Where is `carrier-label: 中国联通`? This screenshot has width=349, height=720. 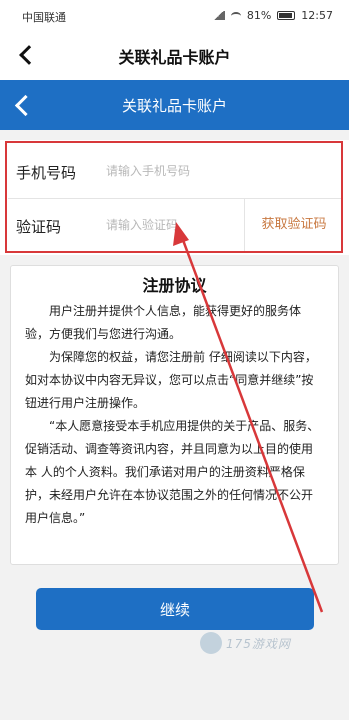 carrier-label: 中国联通 is located at coordinates (44, 17).